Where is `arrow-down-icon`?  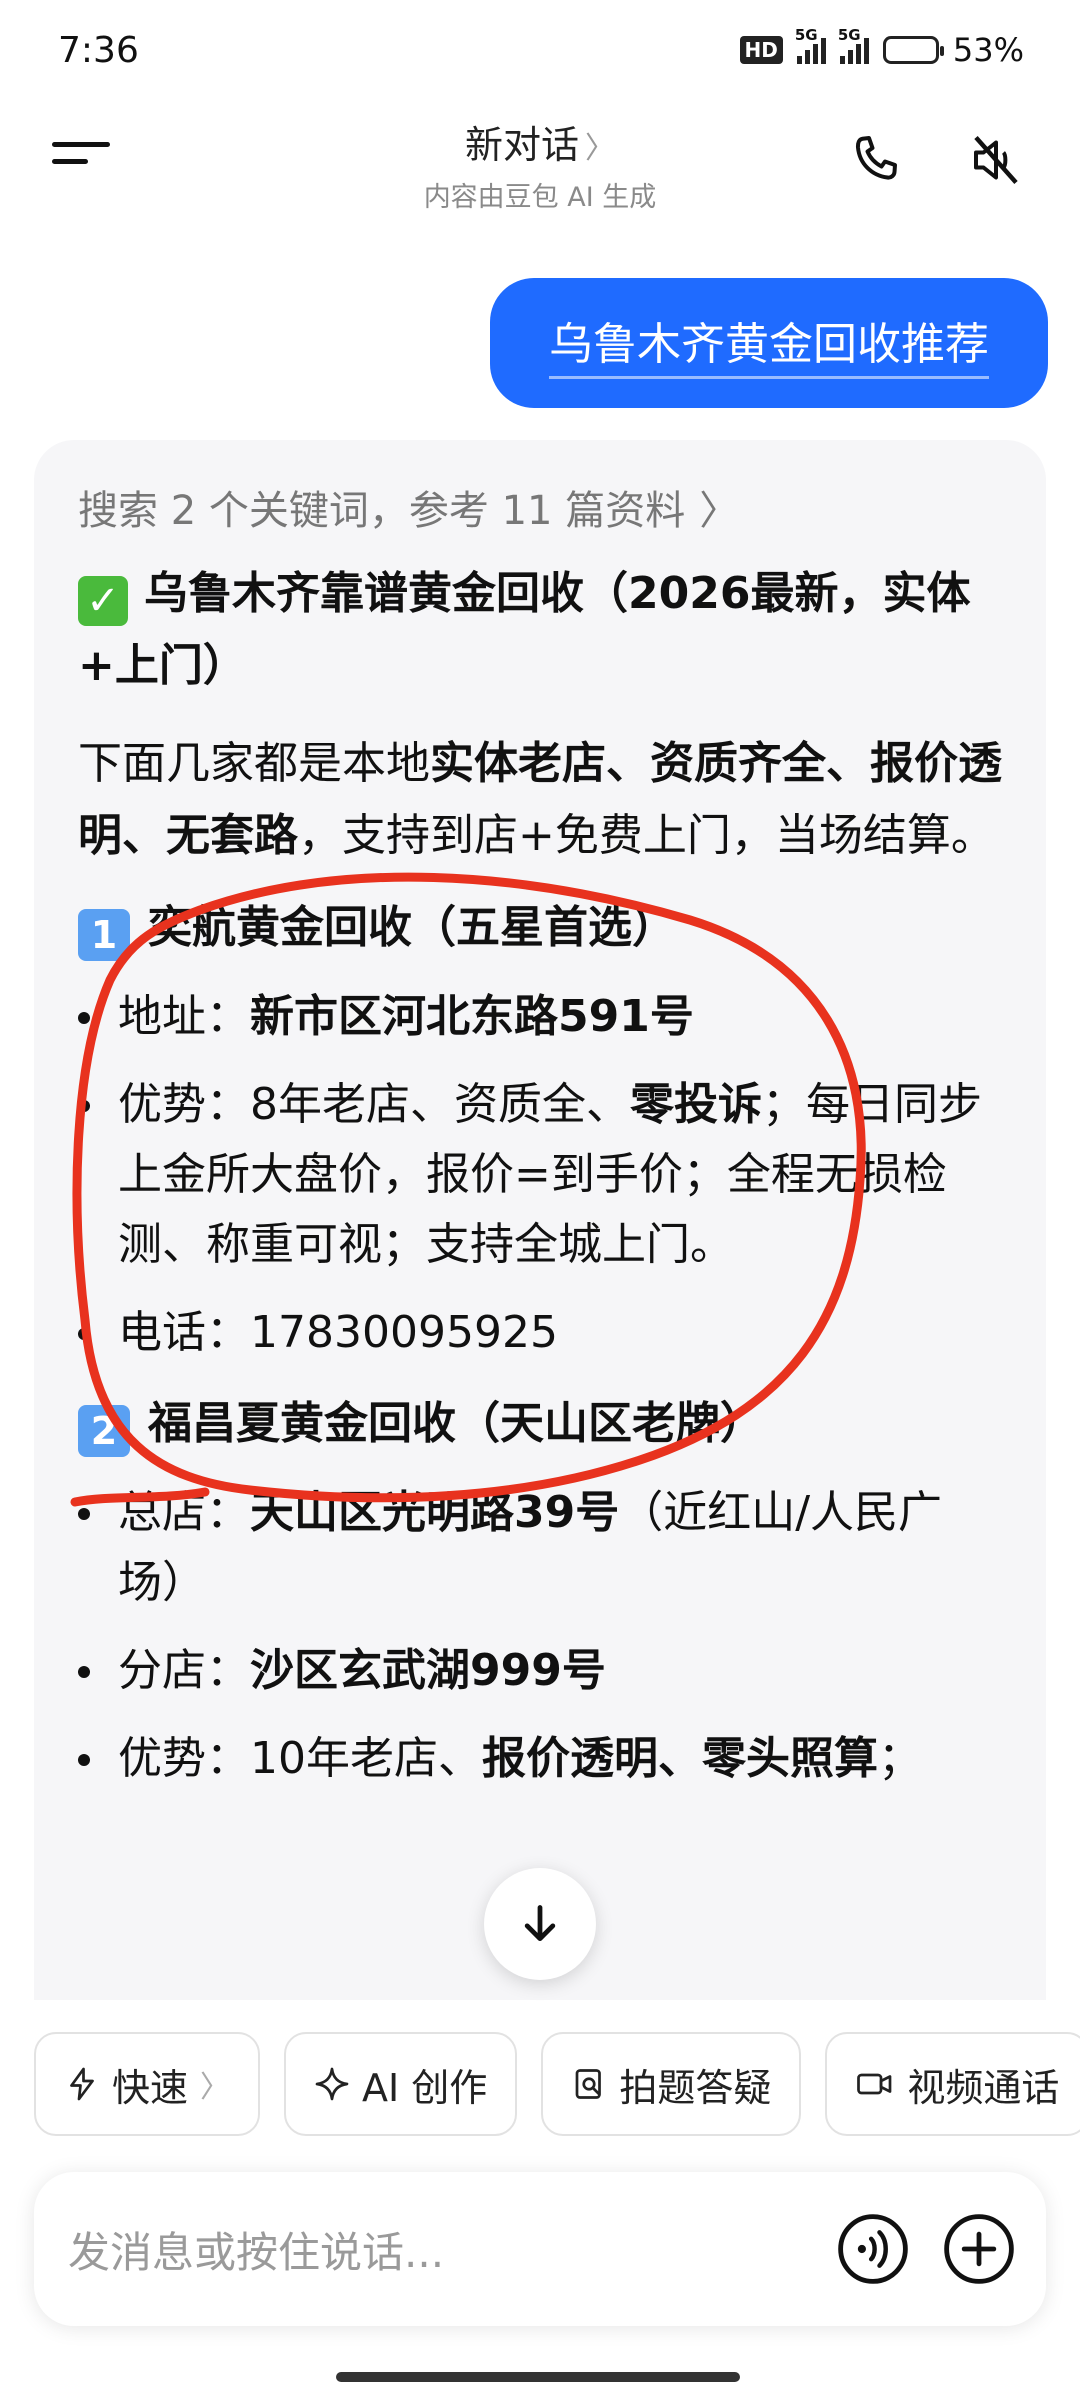 arrow-down-icon is located at coordinates (540, 1923).